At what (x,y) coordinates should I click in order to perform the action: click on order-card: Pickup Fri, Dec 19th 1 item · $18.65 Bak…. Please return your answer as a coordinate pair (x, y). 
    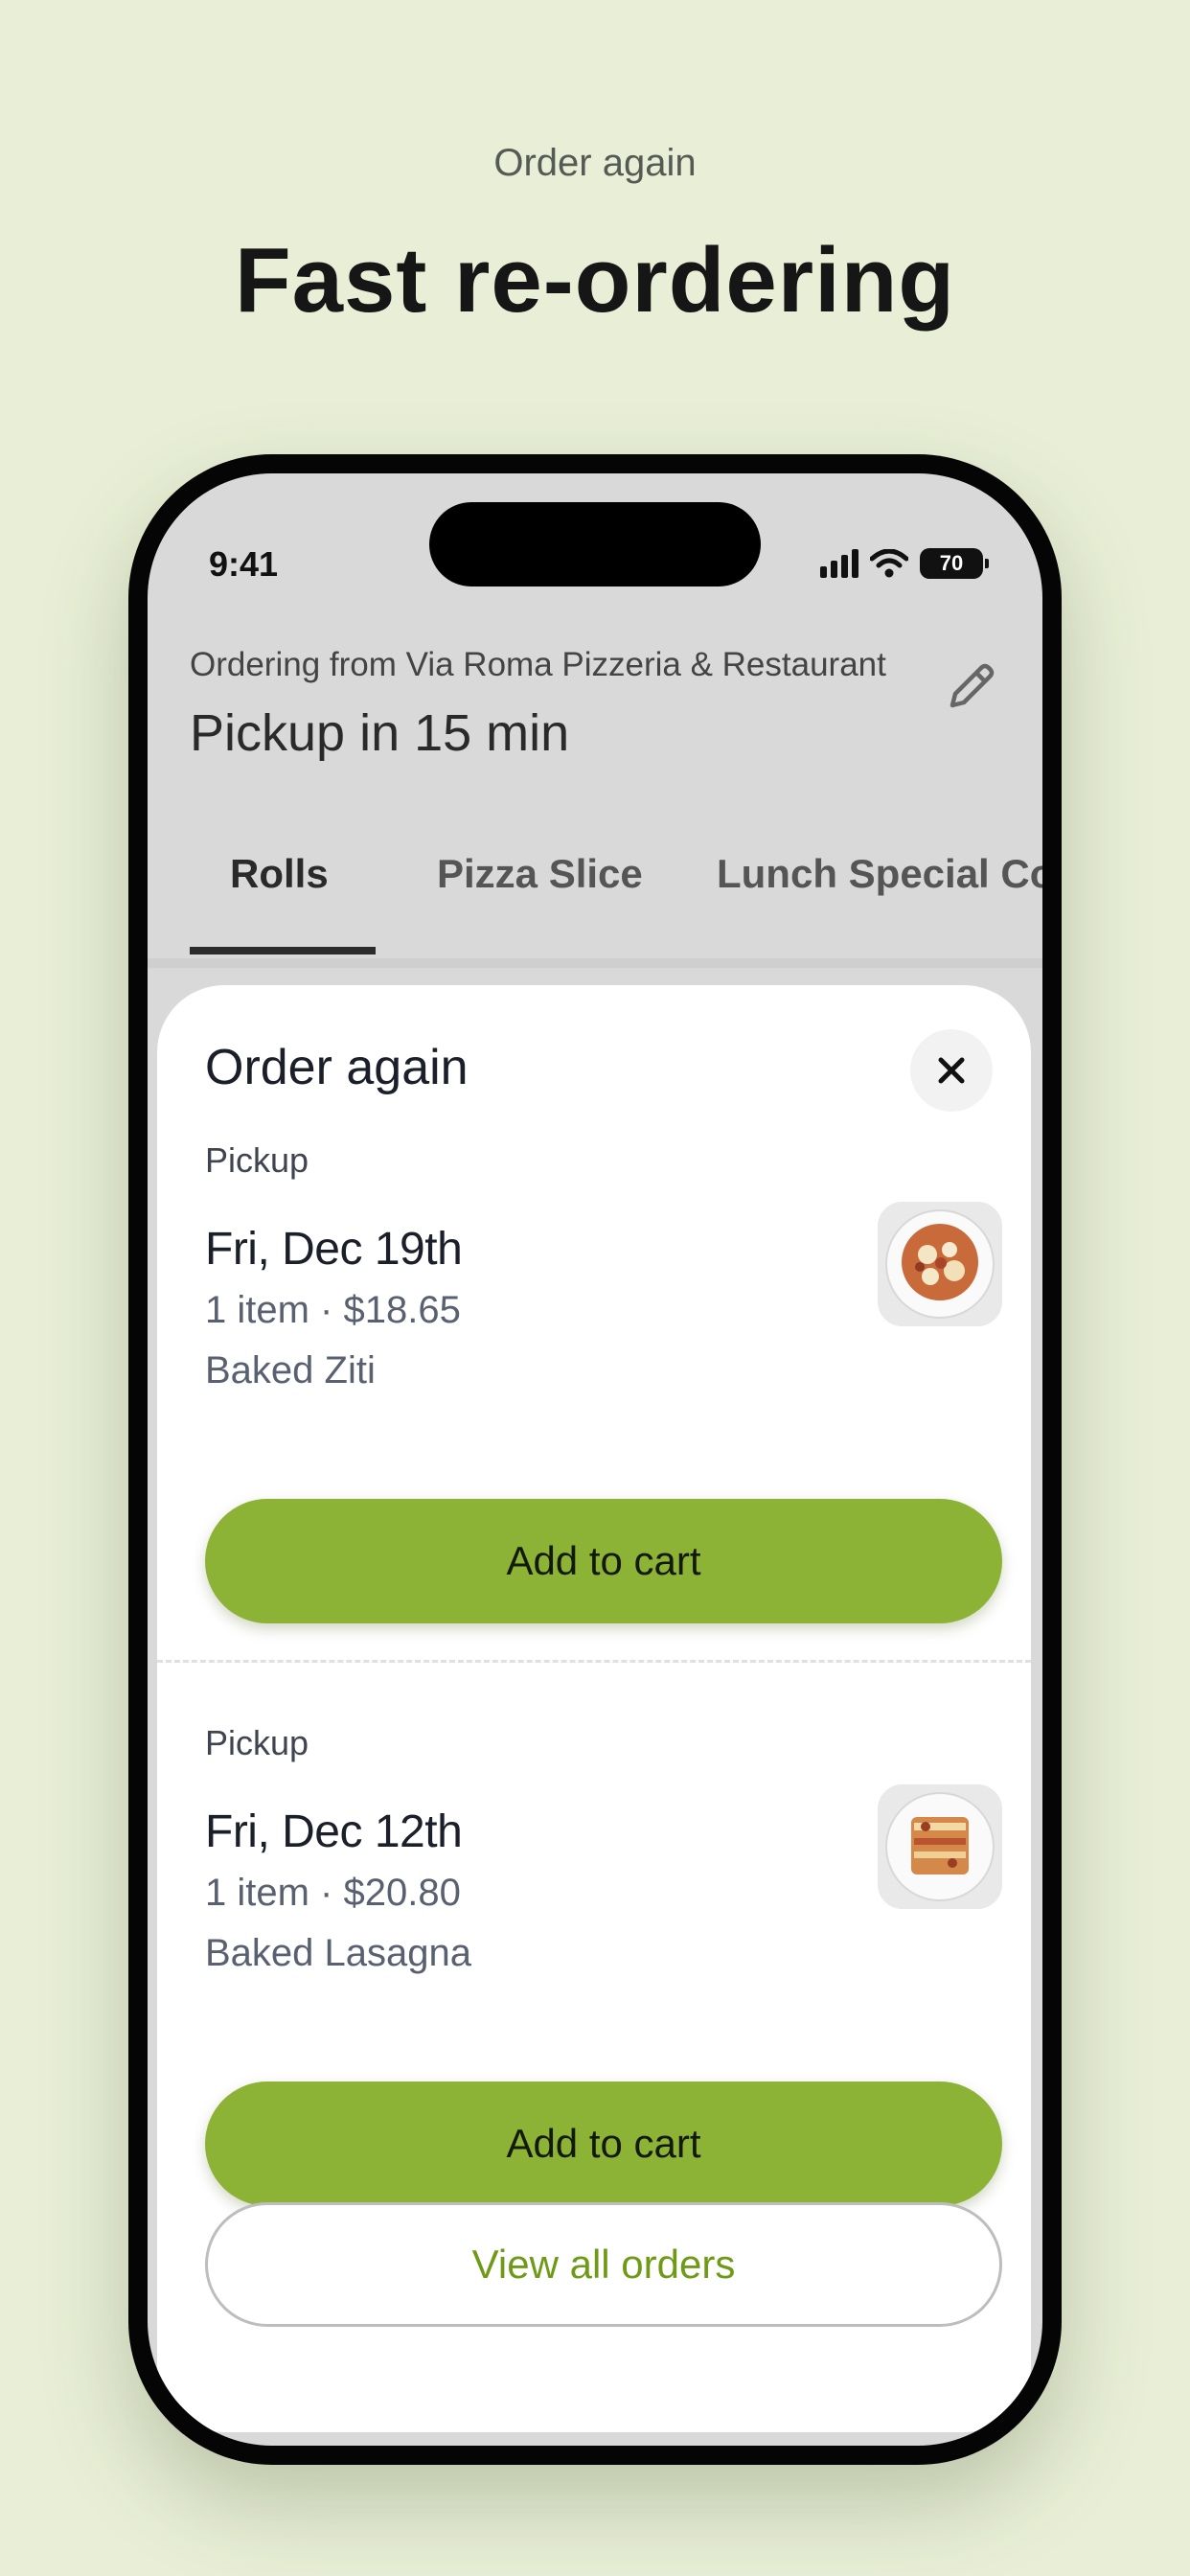
    Looking at the image, I should click on (604, 1381).